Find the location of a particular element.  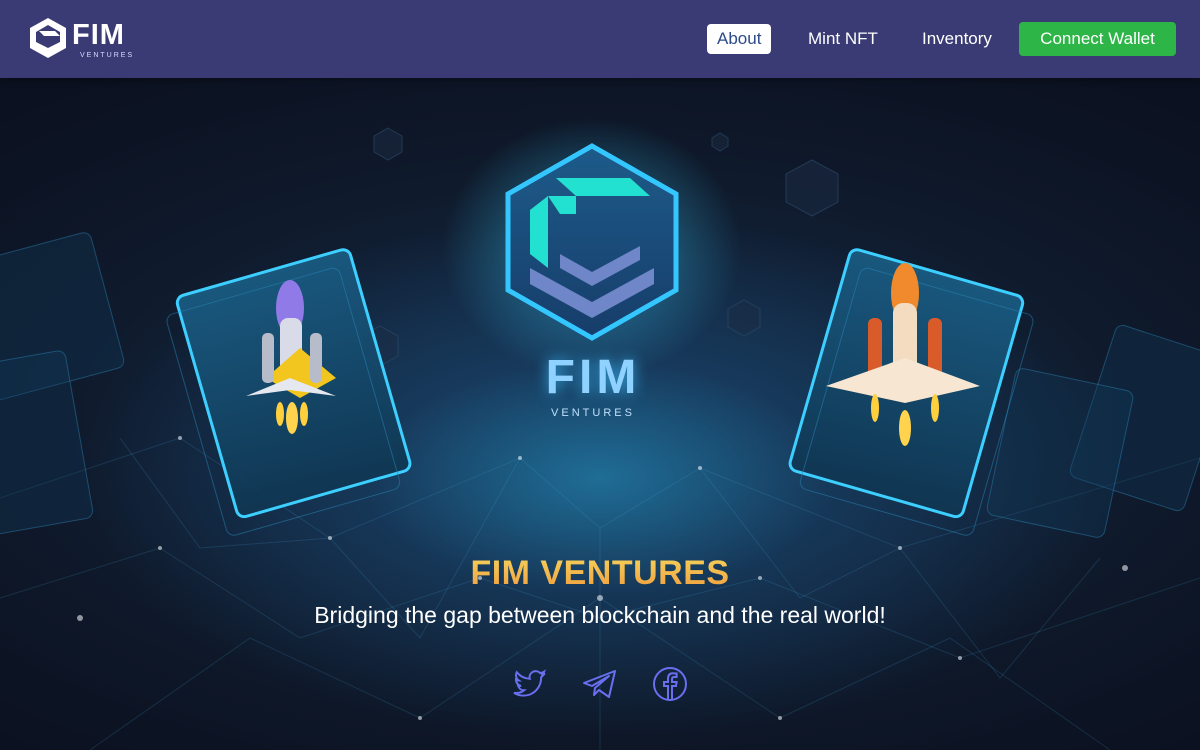

twitter-icon is located at coordinates (530, 683).